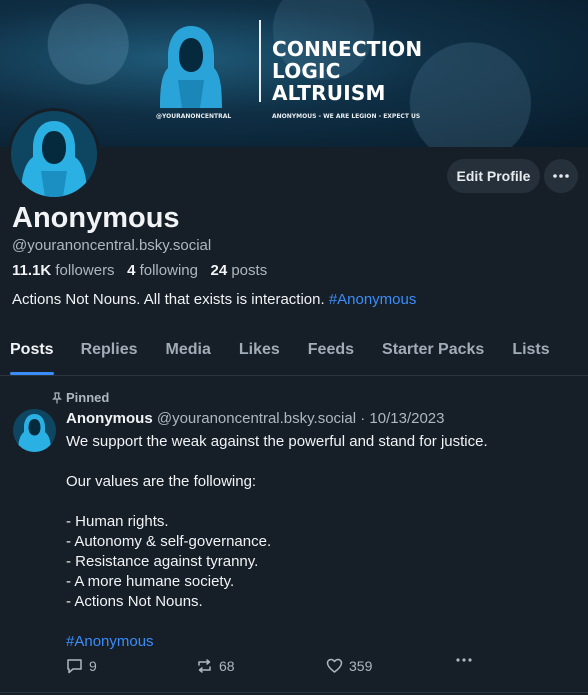 The image size is (588, 695). What do you see at coordinates (306, 71) in the screenshot?
I see `banner-line-2: LOGIC` at bounding box center [306, 71].